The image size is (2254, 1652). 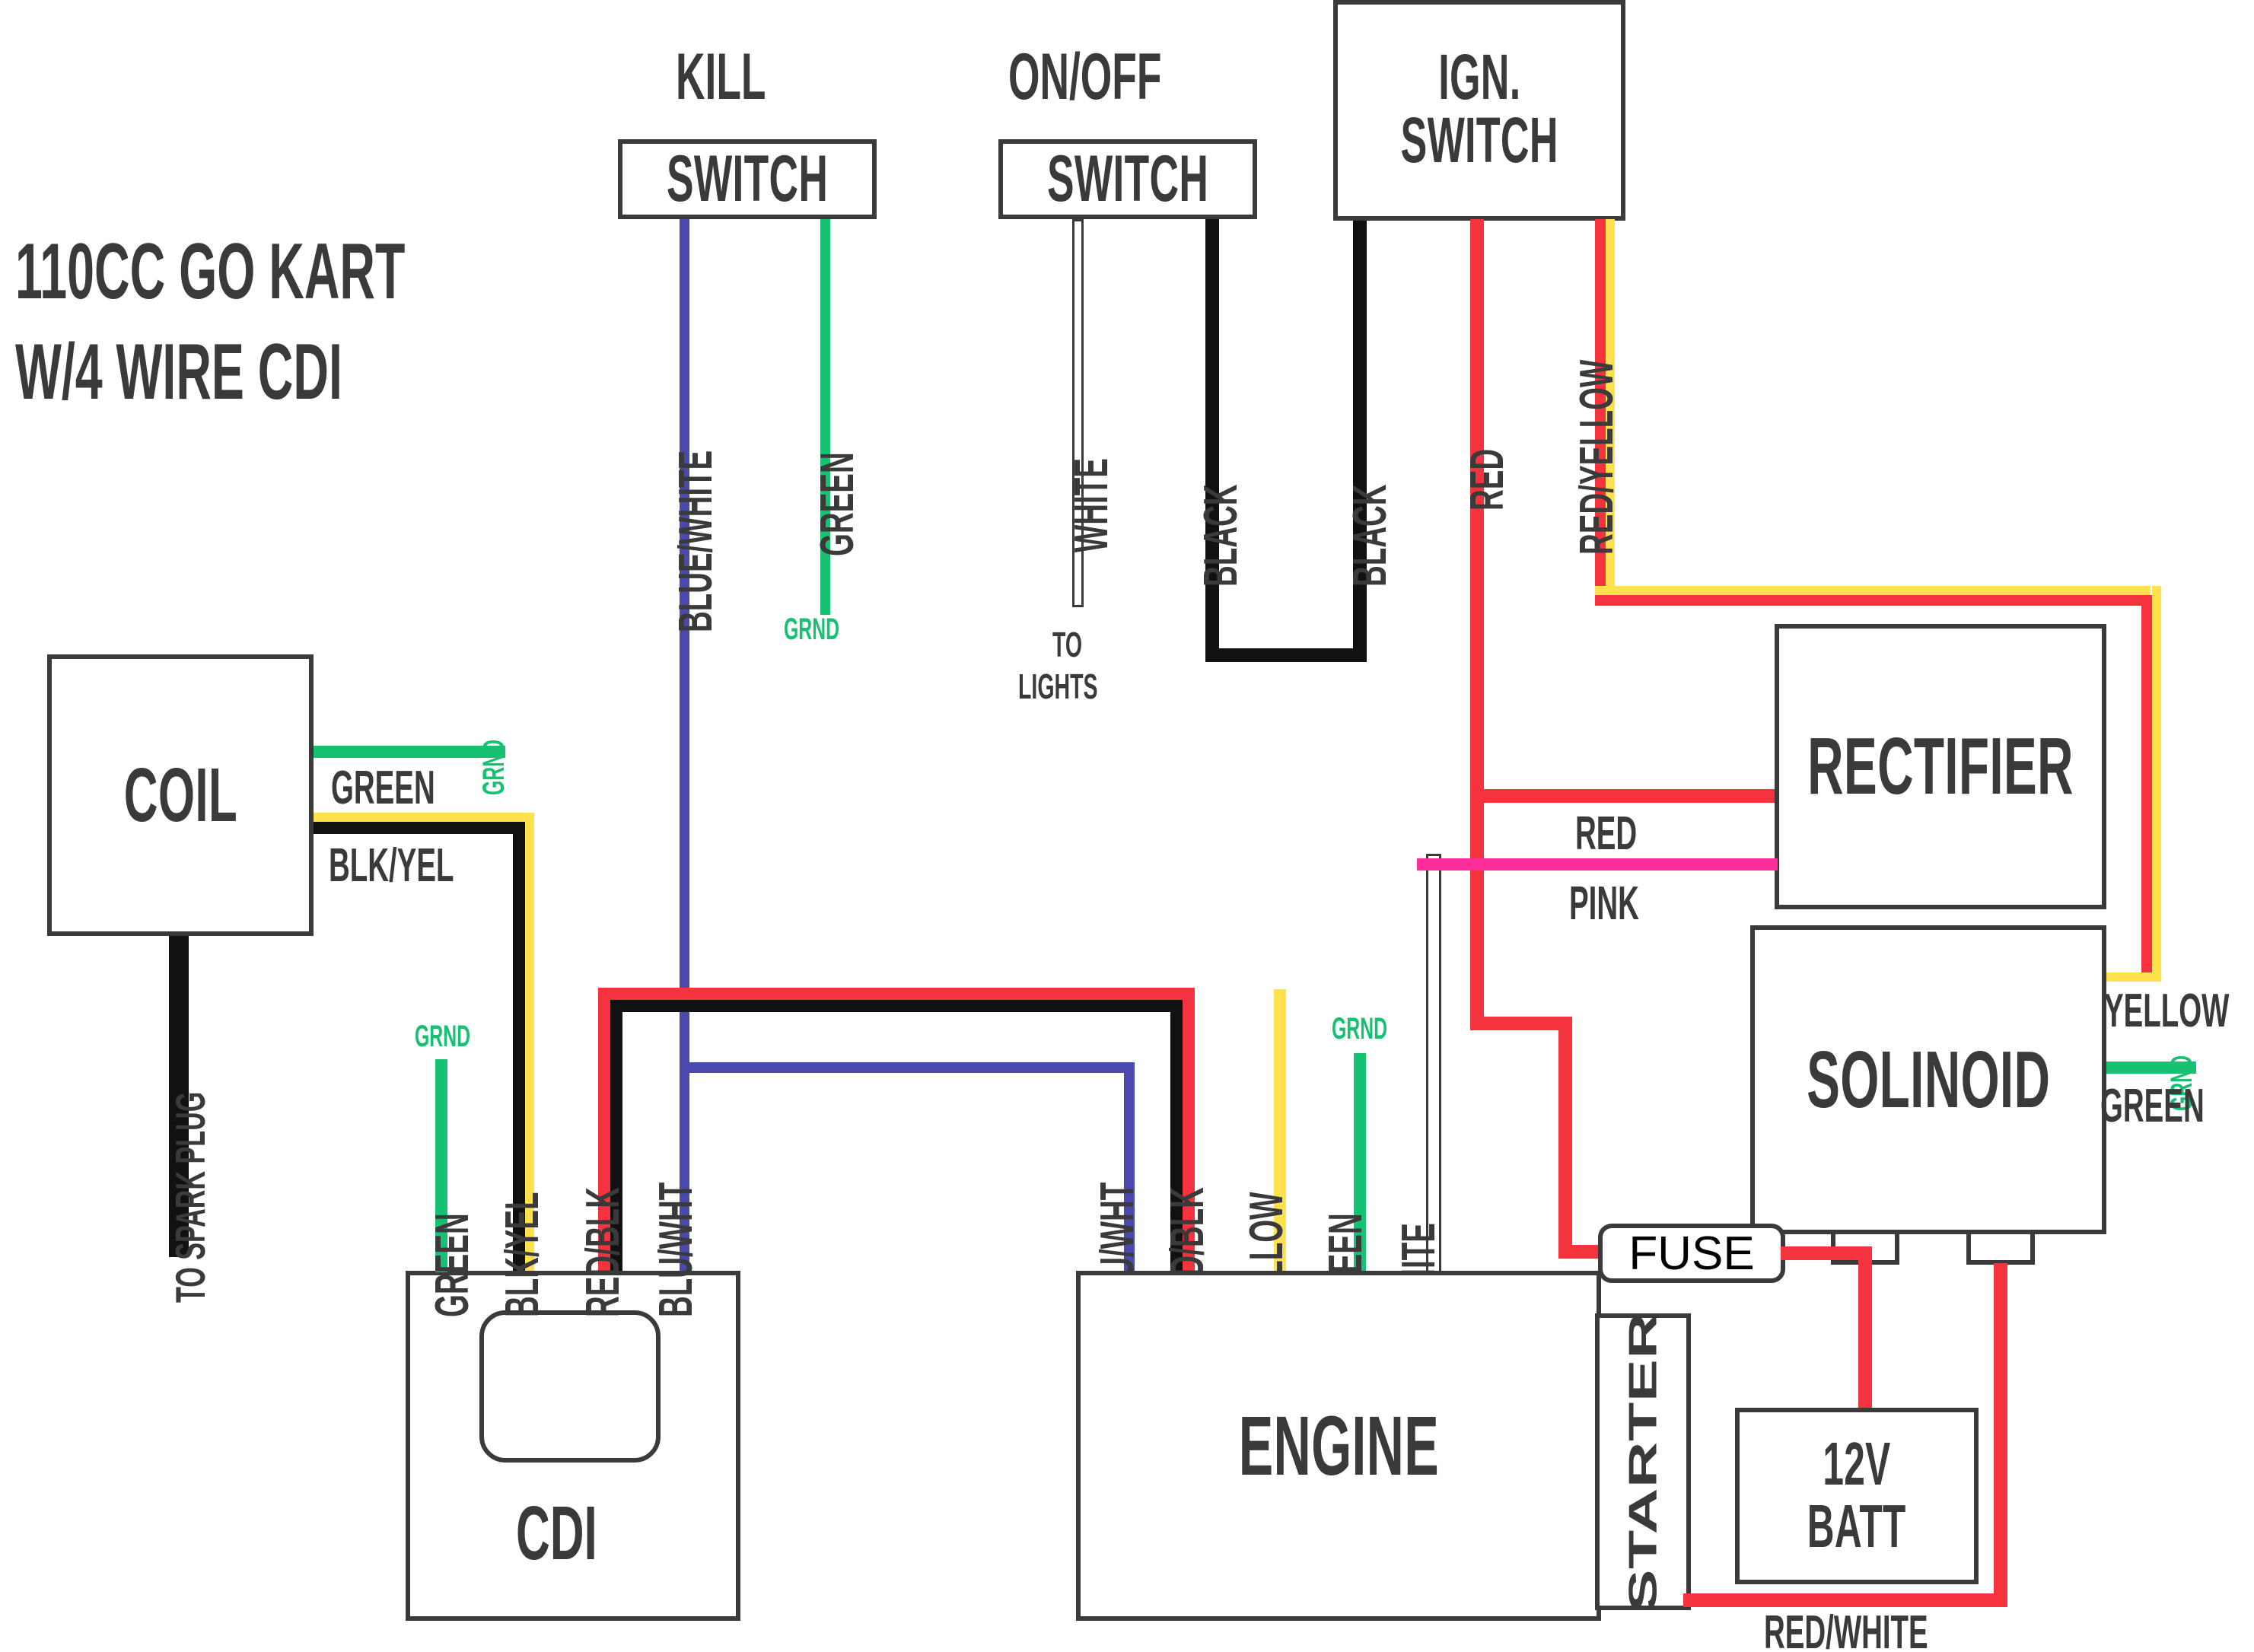 What do you see at coordinates (1433, 1064) in the screenshot?
I see `wire-eng-white` at bounding box center [1433, 1064].